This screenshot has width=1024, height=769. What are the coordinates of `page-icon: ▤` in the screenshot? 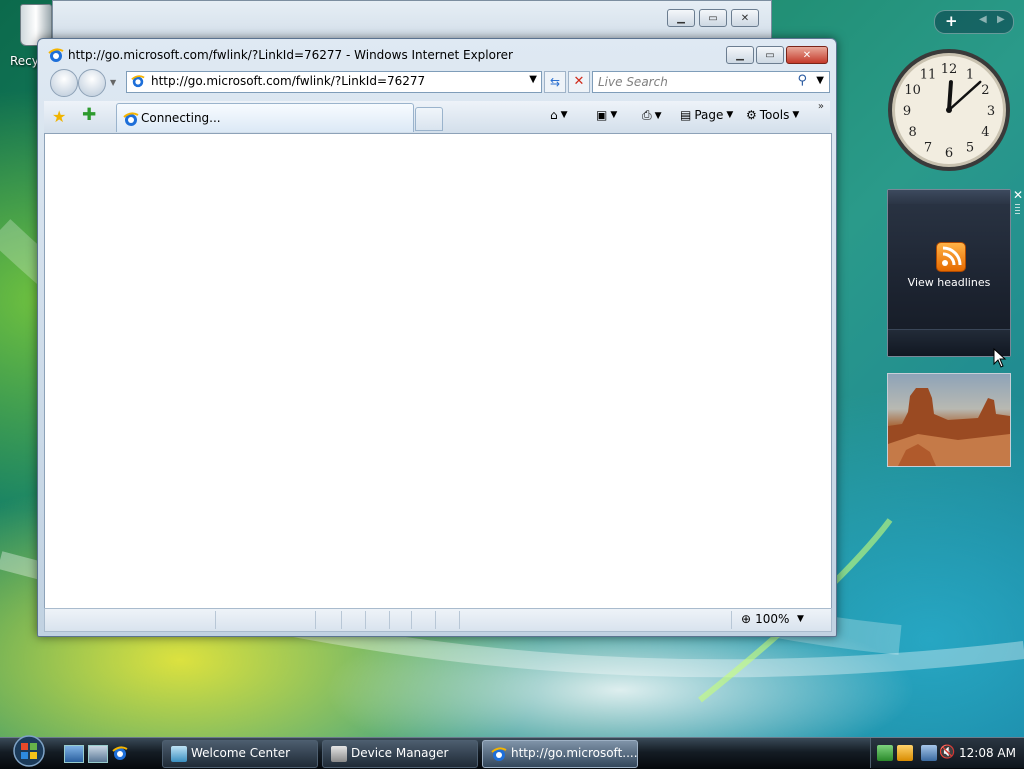 It's located at (686, 115).